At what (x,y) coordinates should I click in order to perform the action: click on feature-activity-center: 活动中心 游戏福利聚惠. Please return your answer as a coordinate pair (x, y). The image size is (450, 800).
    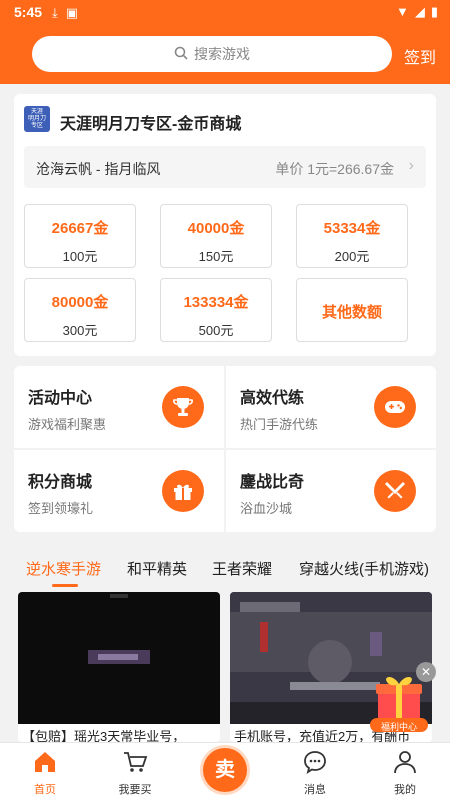
    Looking at the image, I should click on (119, 407).